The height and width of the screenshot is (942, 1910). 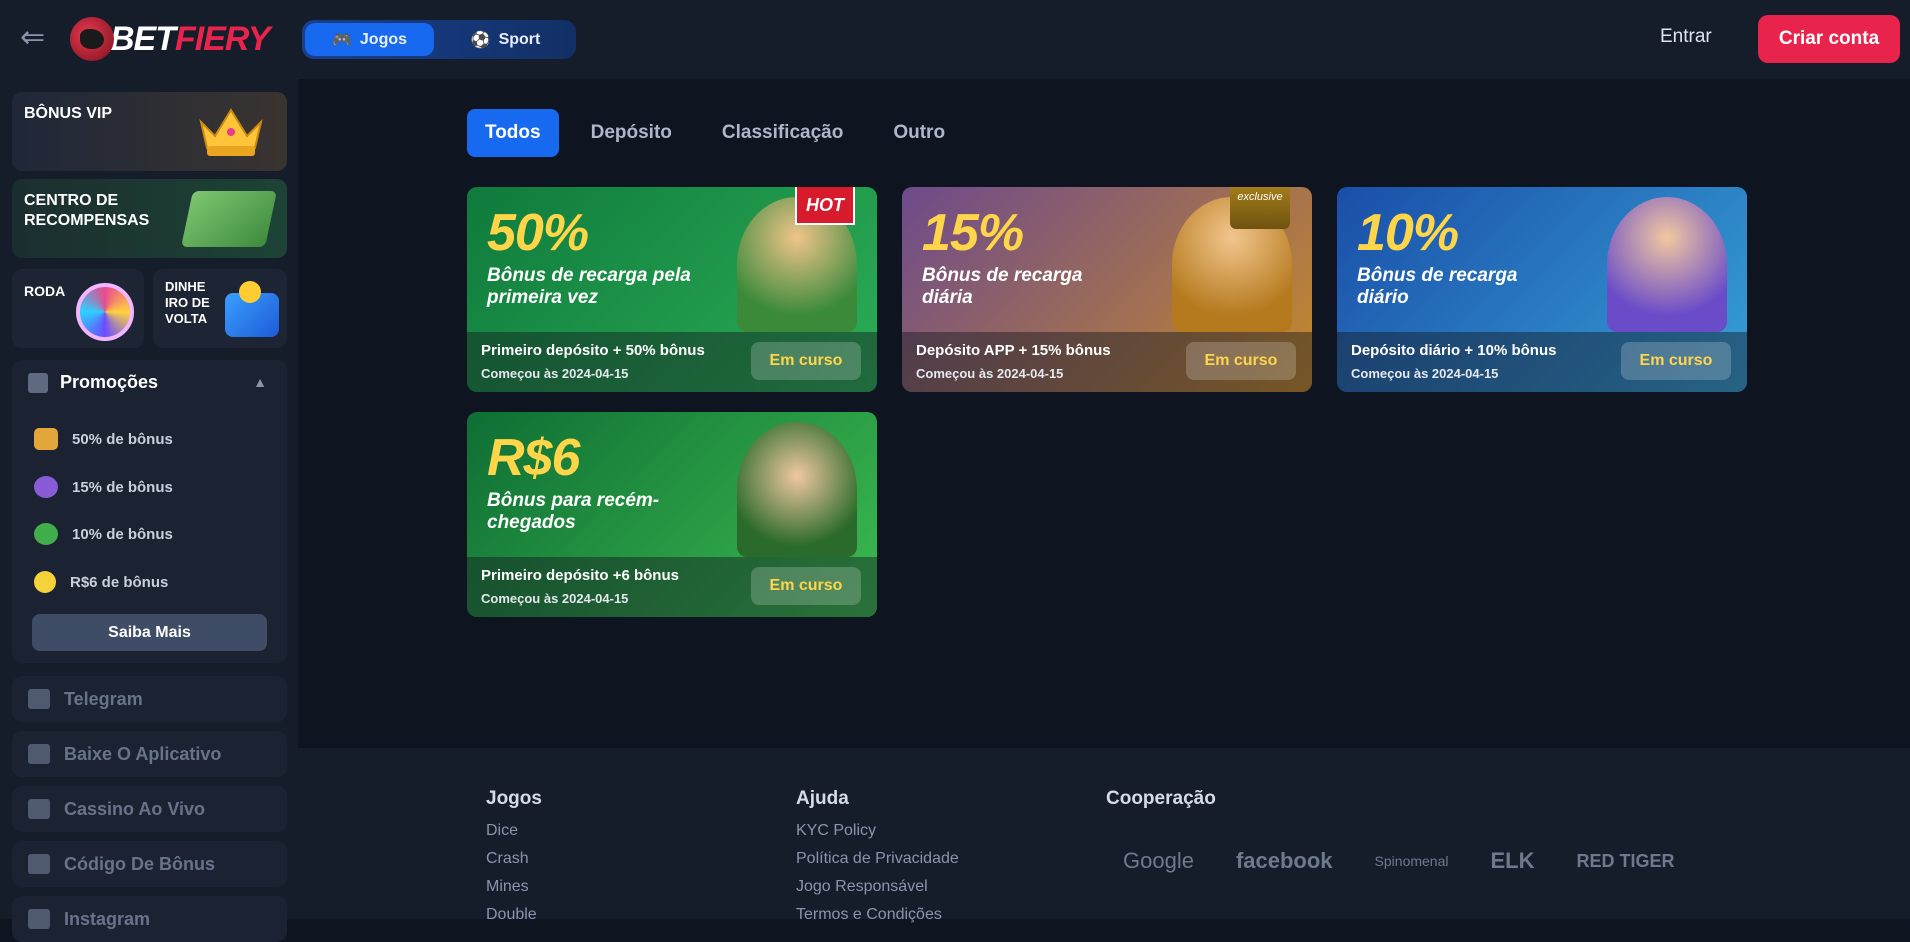 I want to click on login-button: Entrar, so click(x=1686, y=37).